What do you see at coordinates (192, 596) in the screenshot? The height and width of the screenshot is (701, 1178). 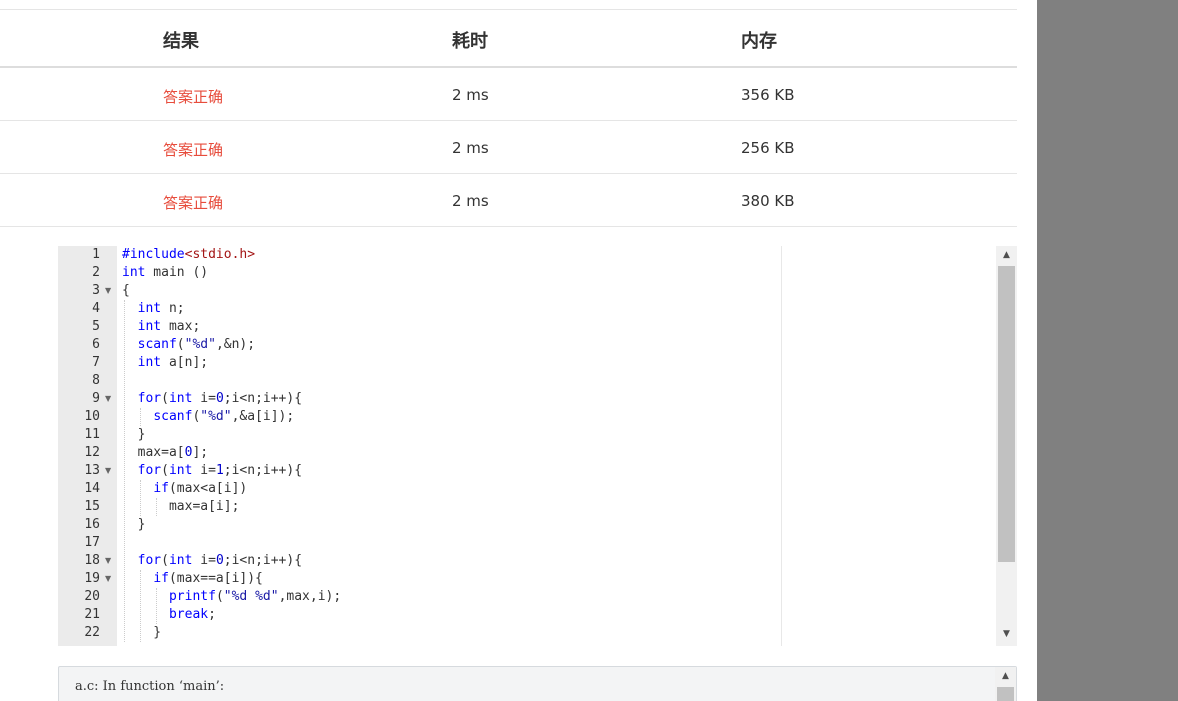 I see `code-token: printf` at bounding box center [192, 596].